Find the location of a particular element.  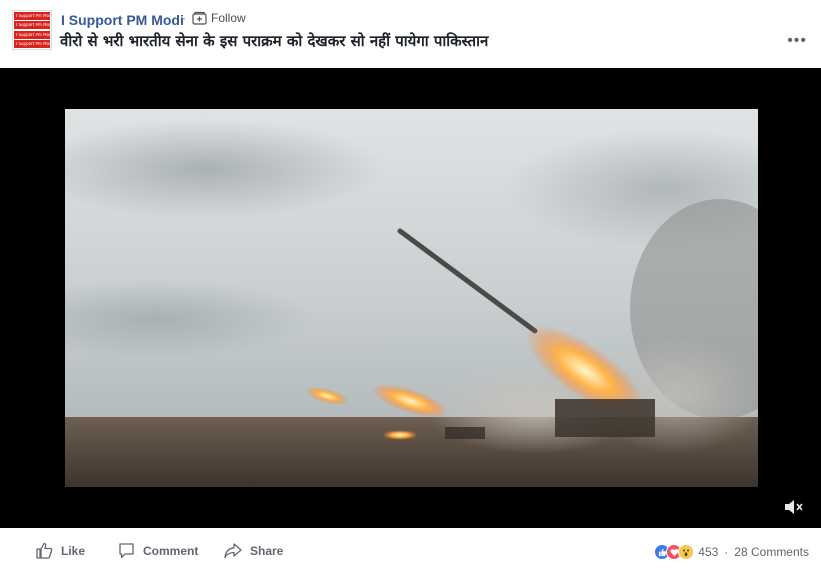

comment-label: Comment is located at coordinates (171, 550).